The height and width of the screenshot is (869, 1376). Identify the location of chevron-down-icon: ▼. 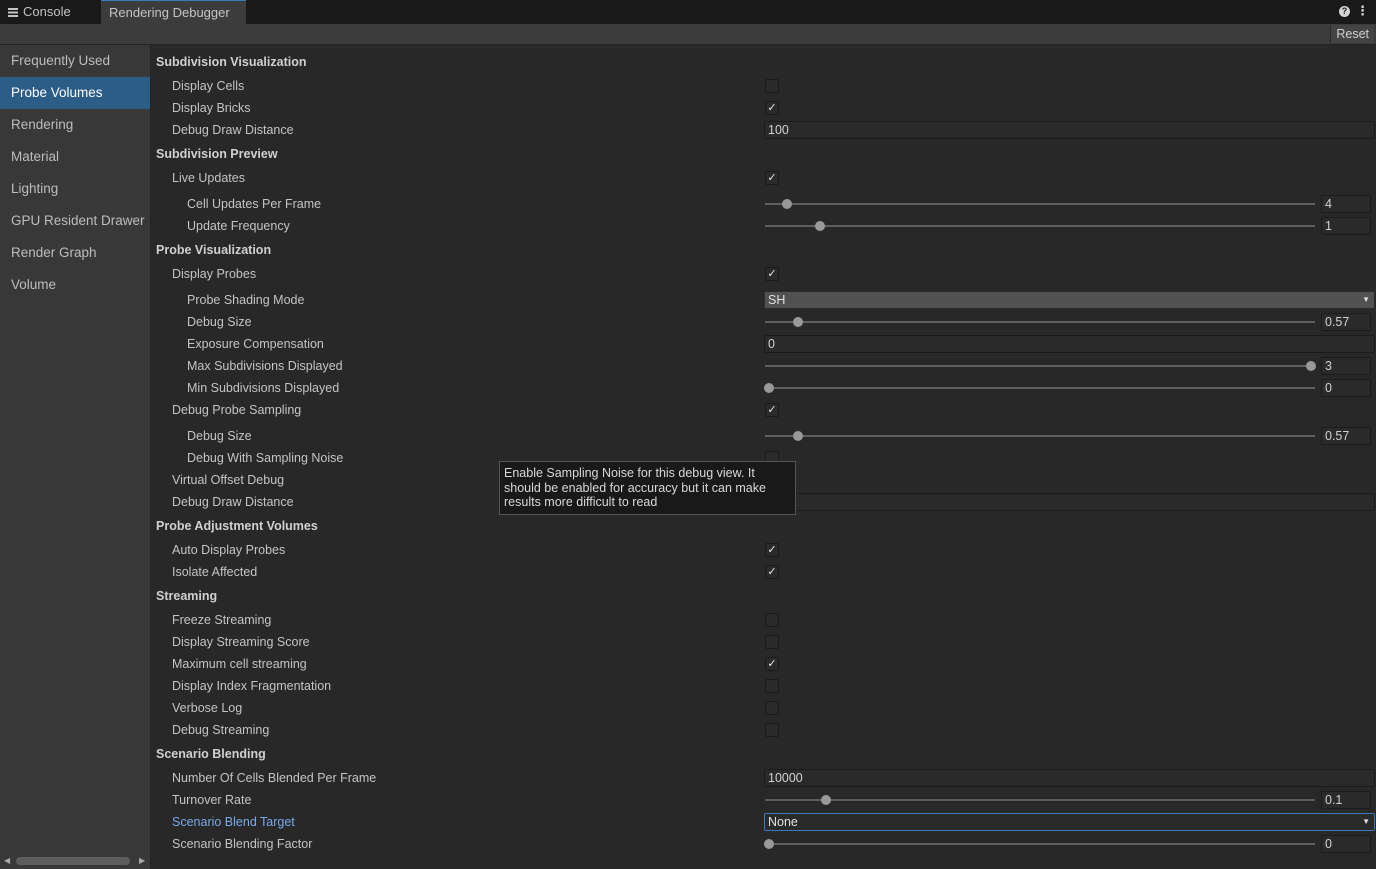
(1366, 821).